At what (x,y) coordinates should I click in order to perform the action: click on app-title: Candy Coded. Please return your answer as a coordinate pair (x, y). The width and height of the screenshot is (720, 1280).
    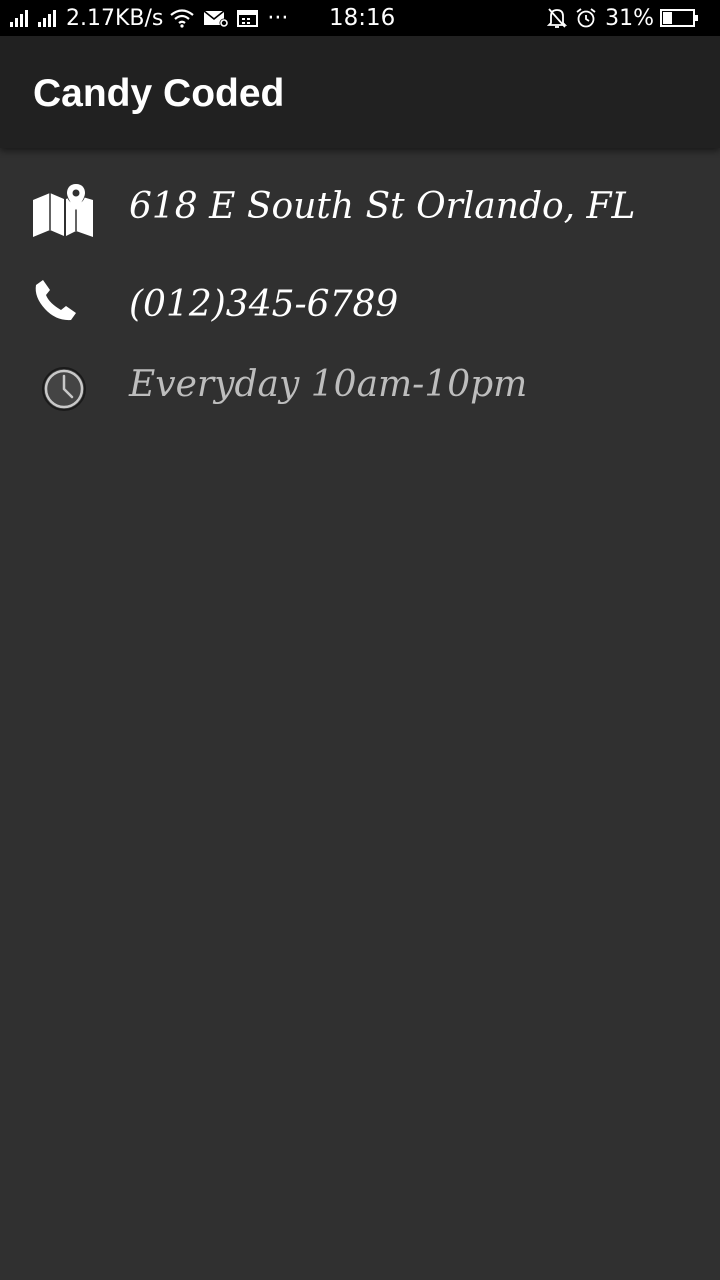
    Looking at the image, I should click on (159, 93).